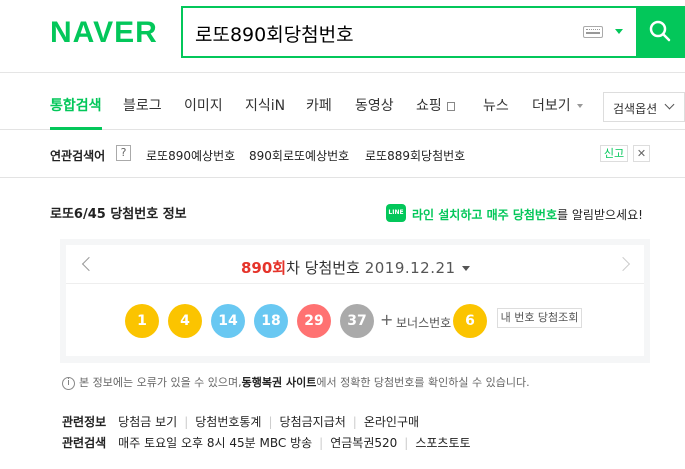  Describe the element at coordinates (299, 155) in the screenshot. I see `related-link: 890회로또예상번호` at that location.